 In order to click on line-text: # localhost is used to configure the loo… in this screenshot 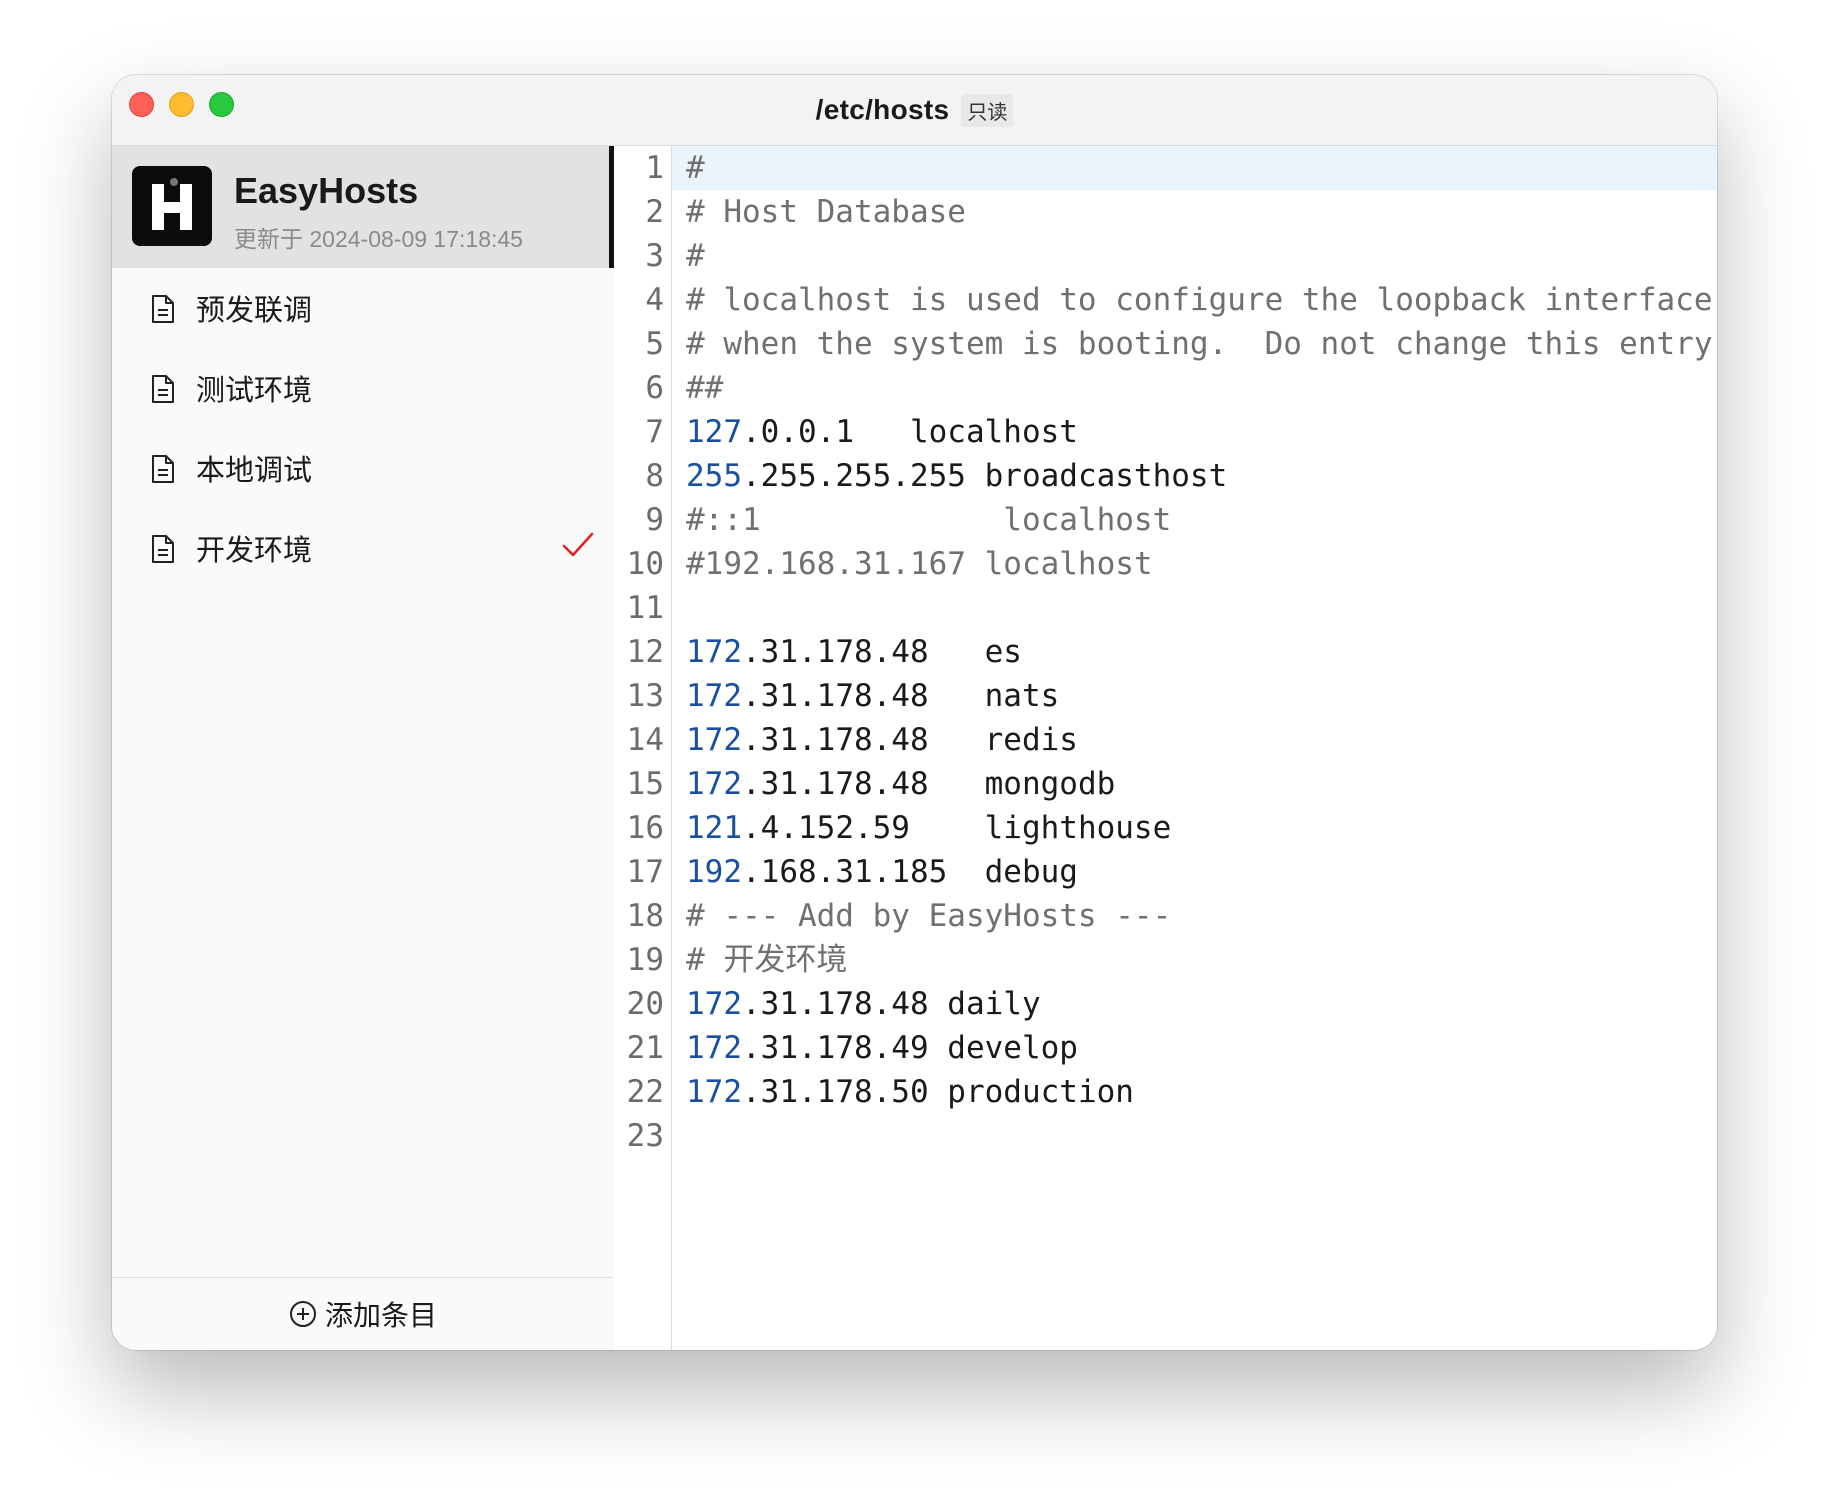, I will do `click(1199, 300)`.